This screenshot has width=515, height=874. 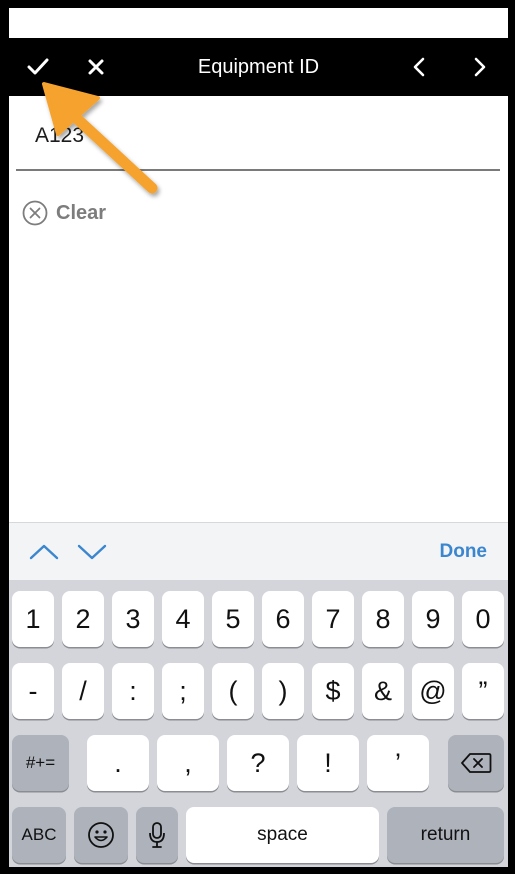 I want to click on emoji-icon, so click(x=101, y=835).